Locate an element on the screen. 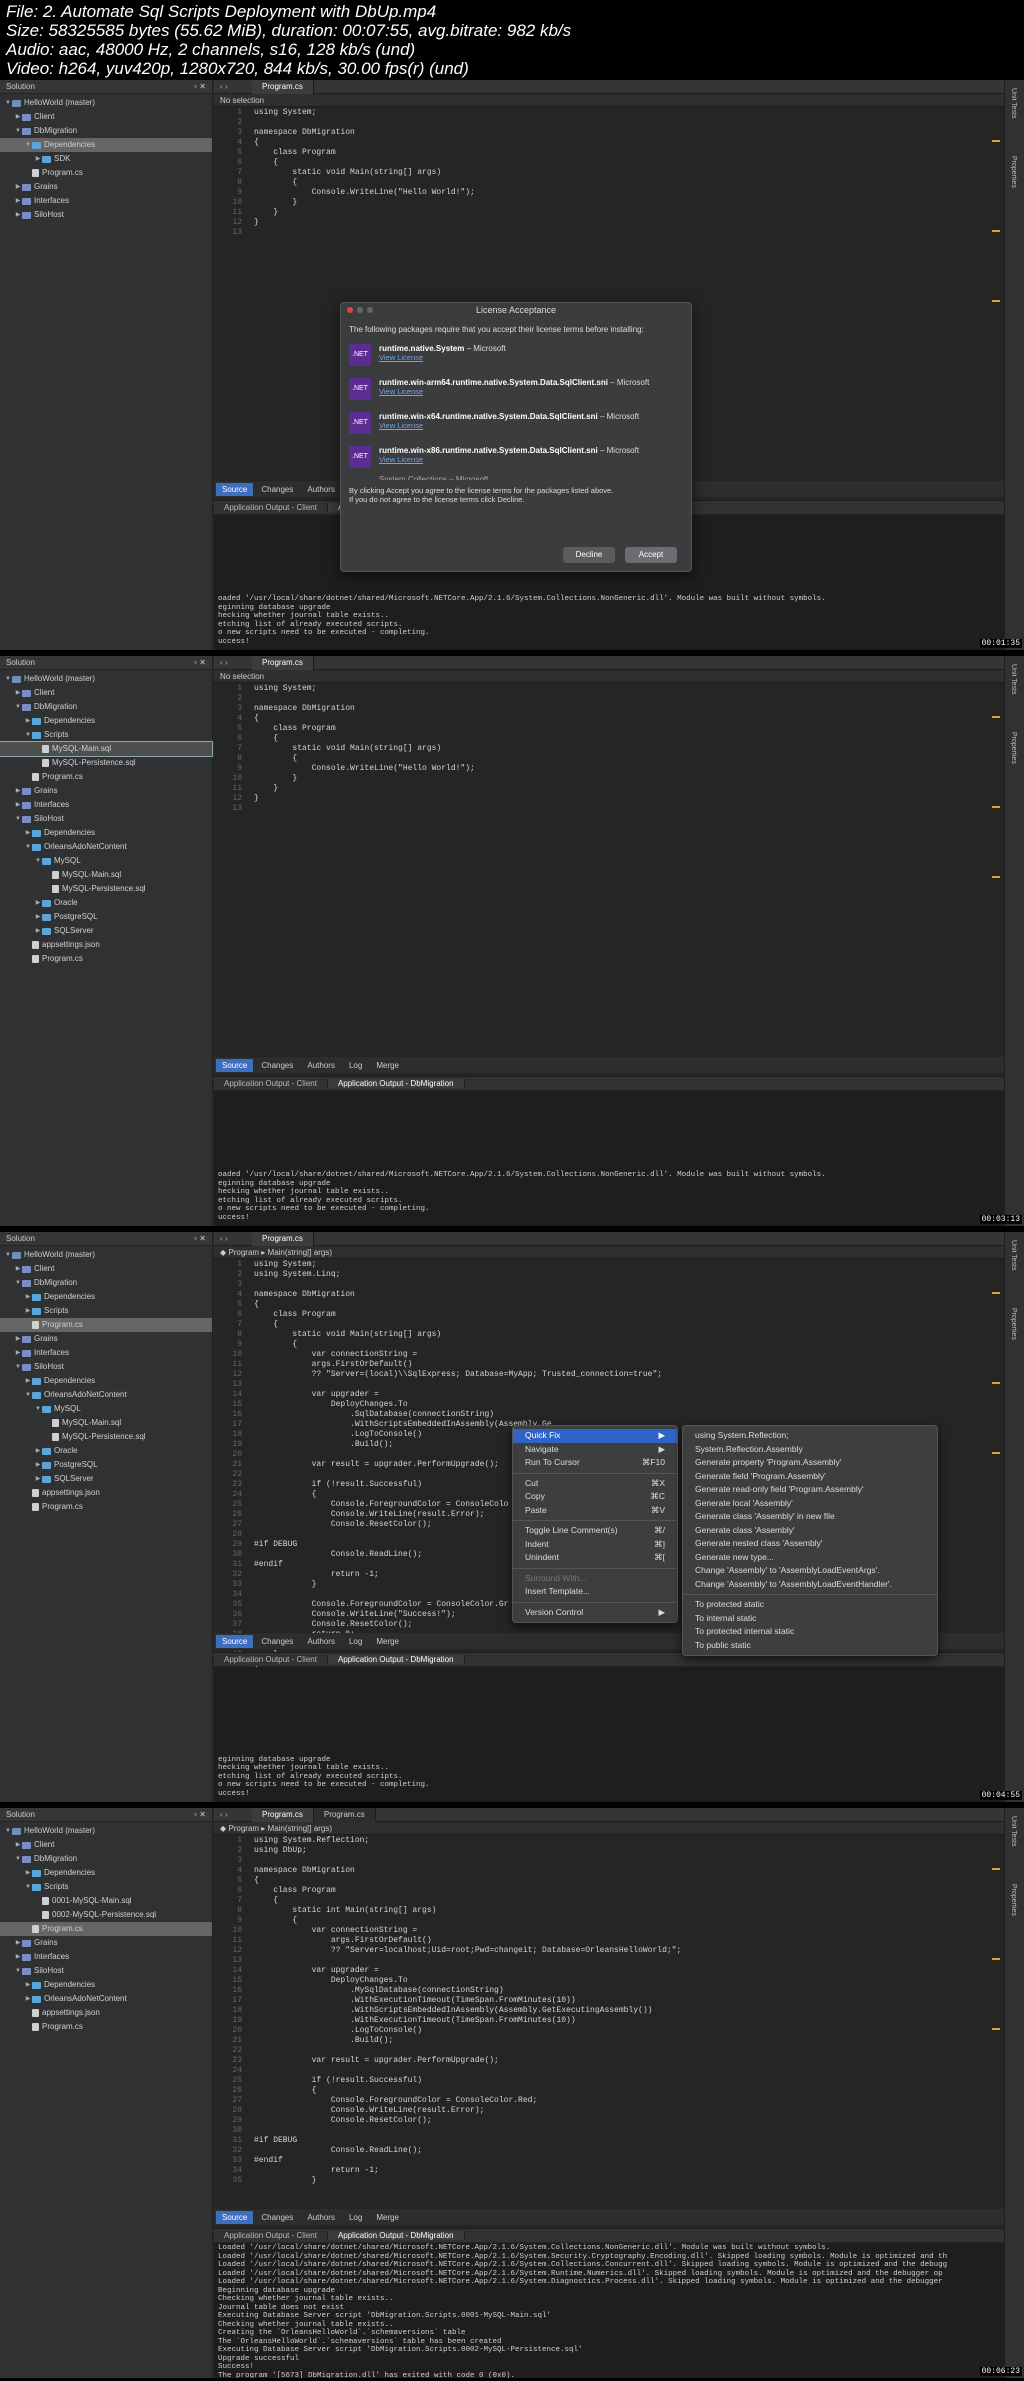 The image size is (1024, 2381). tab-output-client: Application Output - Client is located at coordinates (271, 1659).